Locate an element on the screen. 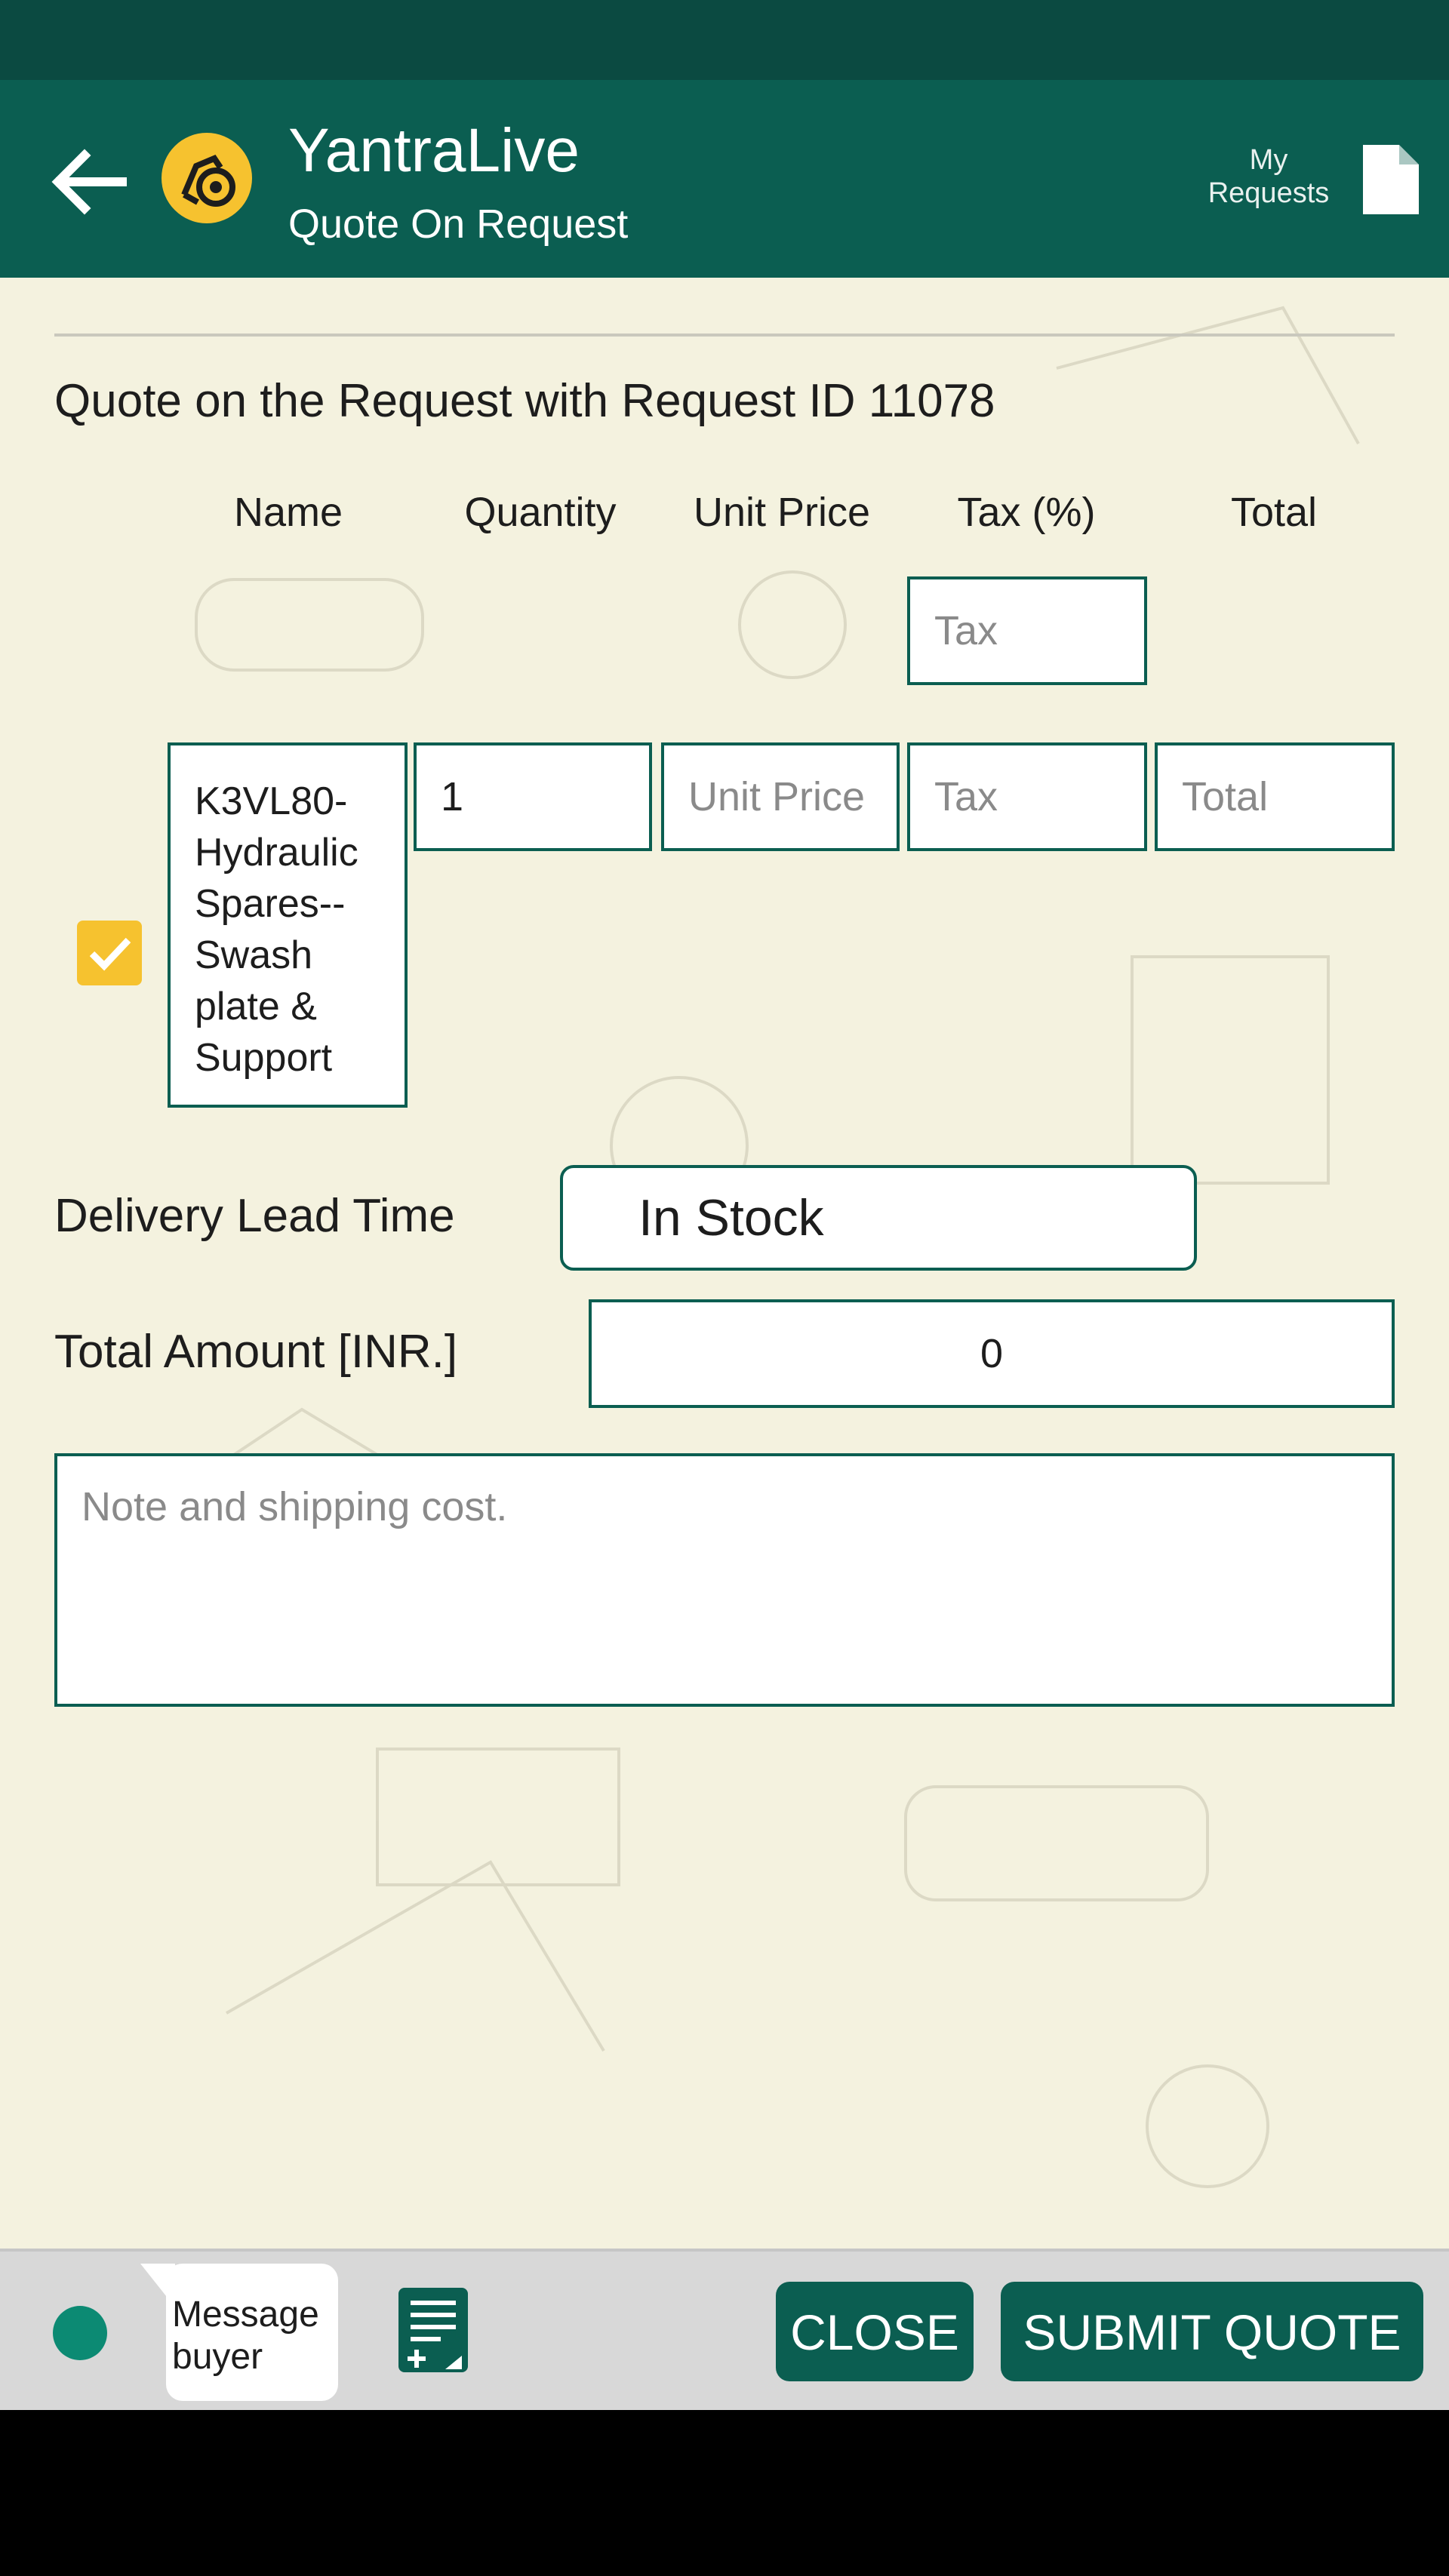  total-input is located at coordinates (1275, 796).